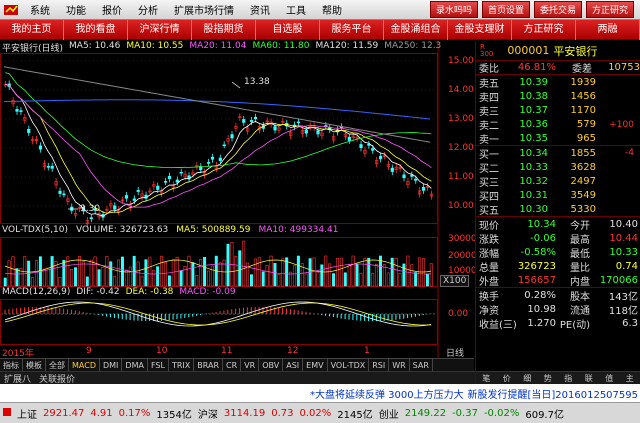  I want to click on macd-dif: DIF: -0.42, so click(98, 292).